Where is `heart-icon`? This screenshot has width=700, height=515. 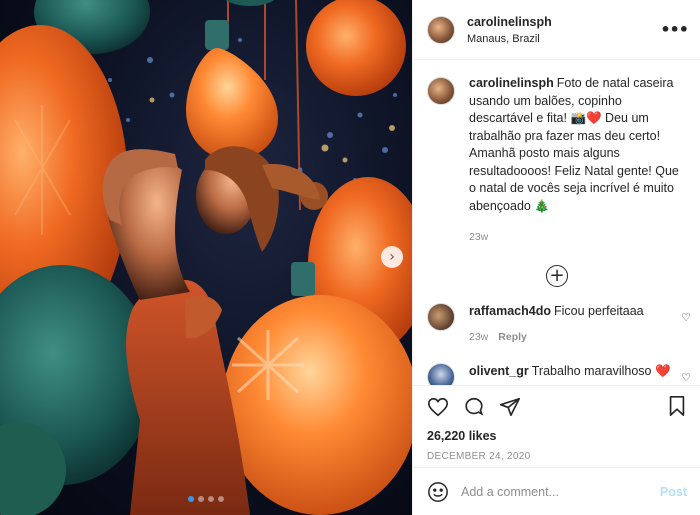
heart-icon is located at coordinates (438, 407).